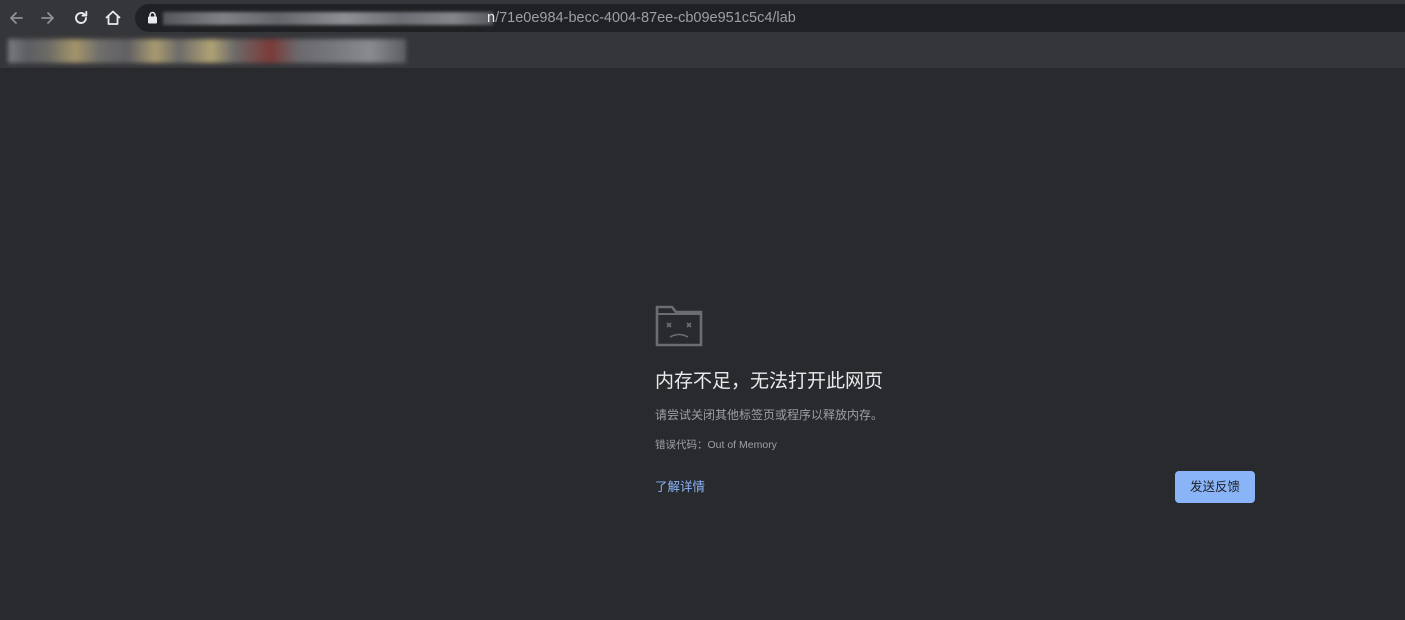  Describe the element at coordinates (769, 381) in the screenshot. I see `error-title: 内存不足，无法打开此网页` at that location.